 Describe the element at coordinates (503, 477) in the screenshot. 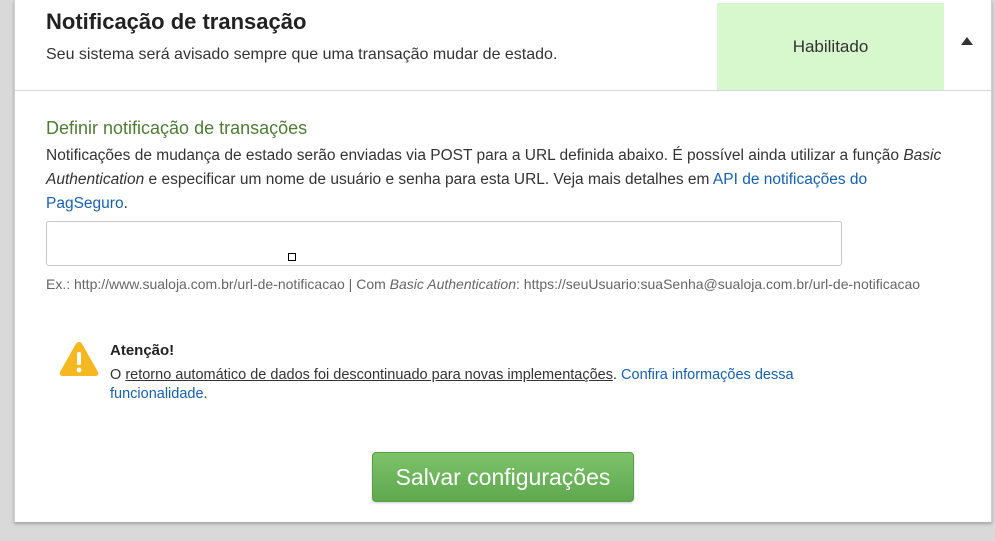

I see `save-settings-button: Salvar configurações` at that location.